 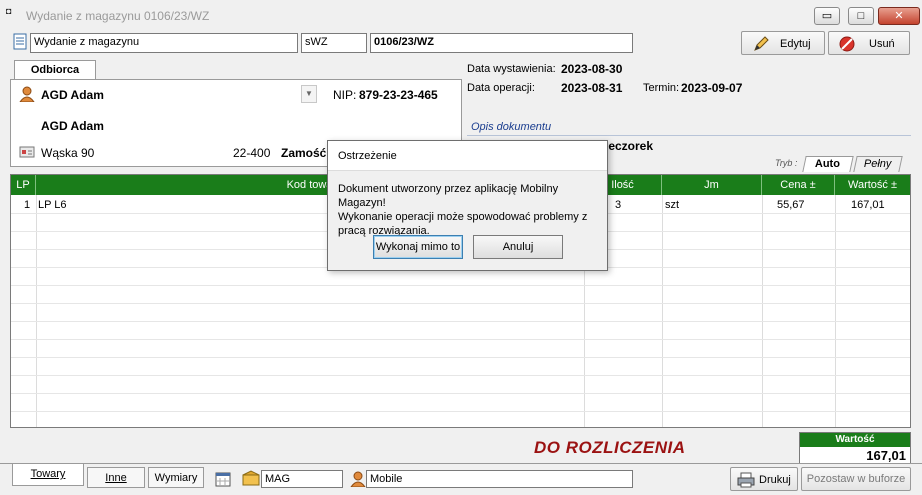 I want to click on tab-mode-full: Pełny, so click(x=878, y=164).